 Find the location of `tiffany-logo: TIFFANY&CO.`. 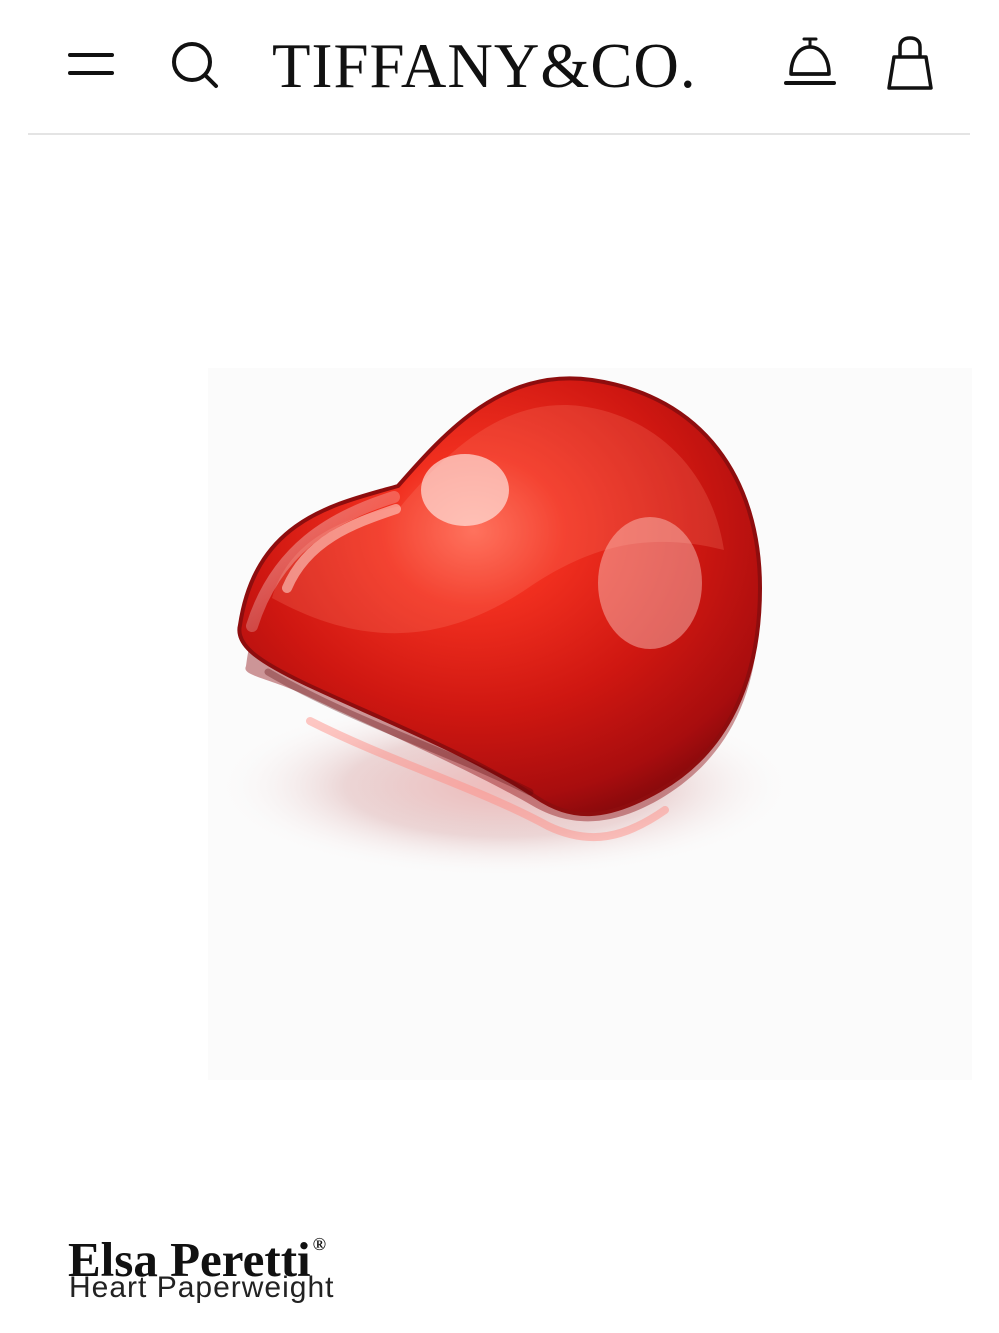

tiffany-logo: TIFFANY&CO. is located at coordinates (502, 66).